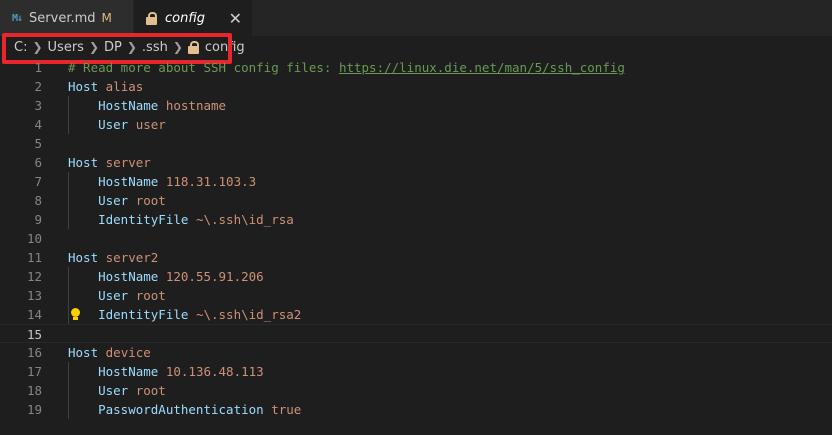  What do you see at coordinates (34, 352) in the screenshot?
I see `line-number: 16` at bounding box center [34, 352].